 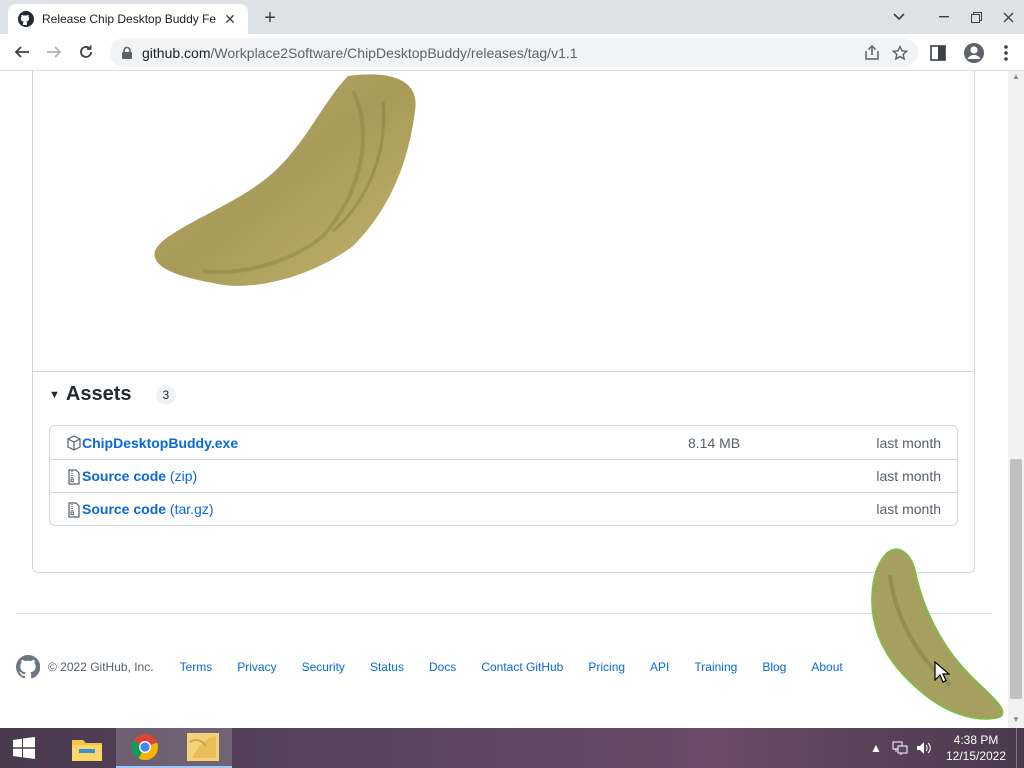 I want to click on reload-icon, so click(x=86, y=52).